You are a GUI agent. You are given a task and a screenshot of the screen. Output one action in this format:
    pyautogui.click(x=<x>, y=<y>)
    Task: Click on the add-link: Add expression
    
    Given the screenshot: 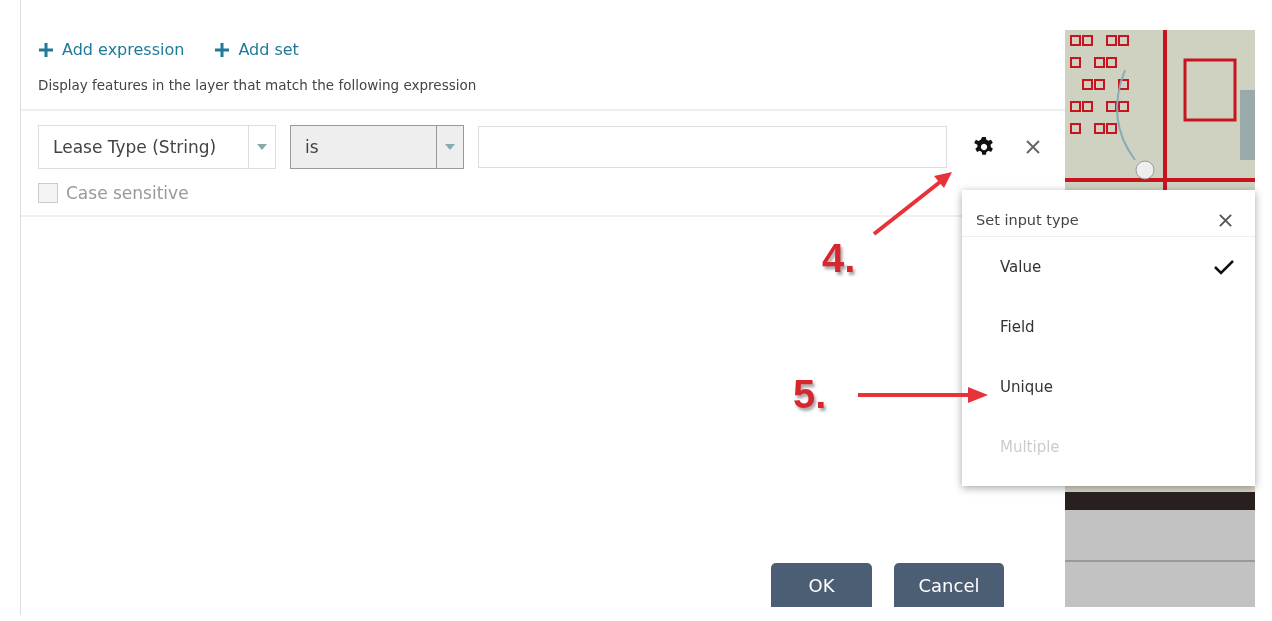 What is the action you would take?
    pyautogui.click(x=111, y=49)
    